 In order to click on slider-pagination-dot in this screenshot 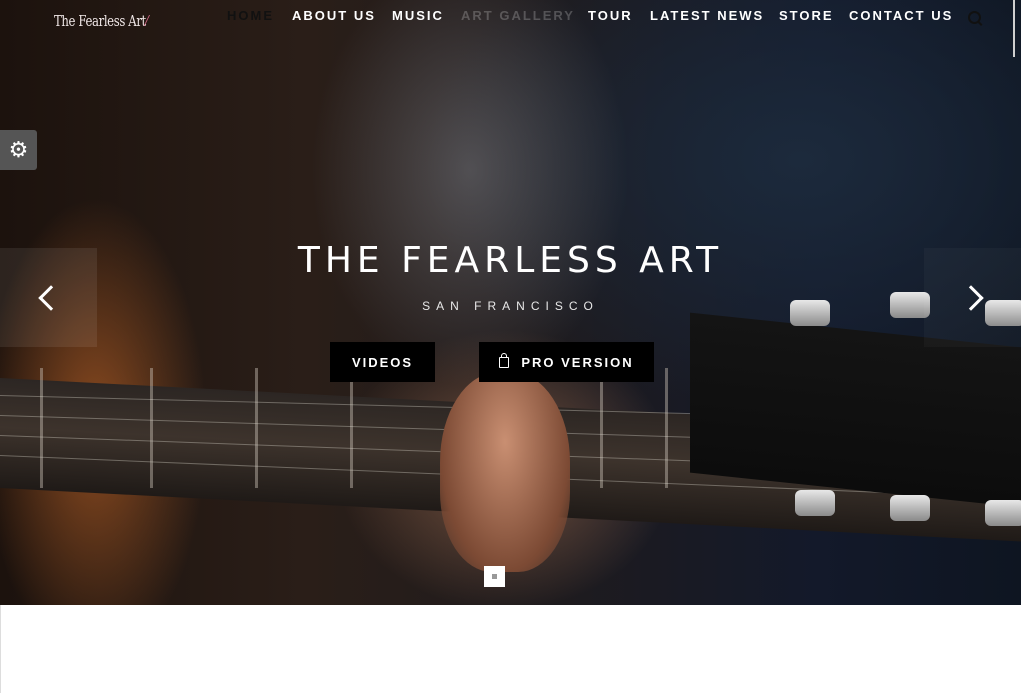, I will do `click(494, 576)`.